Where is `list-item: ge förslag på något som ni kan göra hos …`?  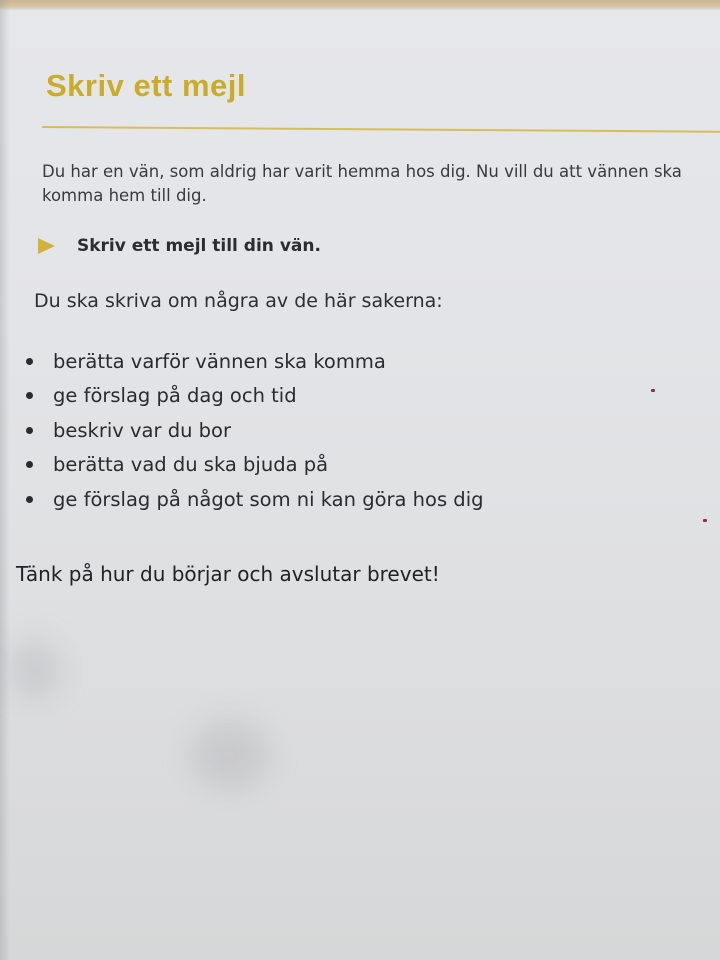
list-item: ge förslag på något som ni kan göra hos … is located at coordinates (255, 499).